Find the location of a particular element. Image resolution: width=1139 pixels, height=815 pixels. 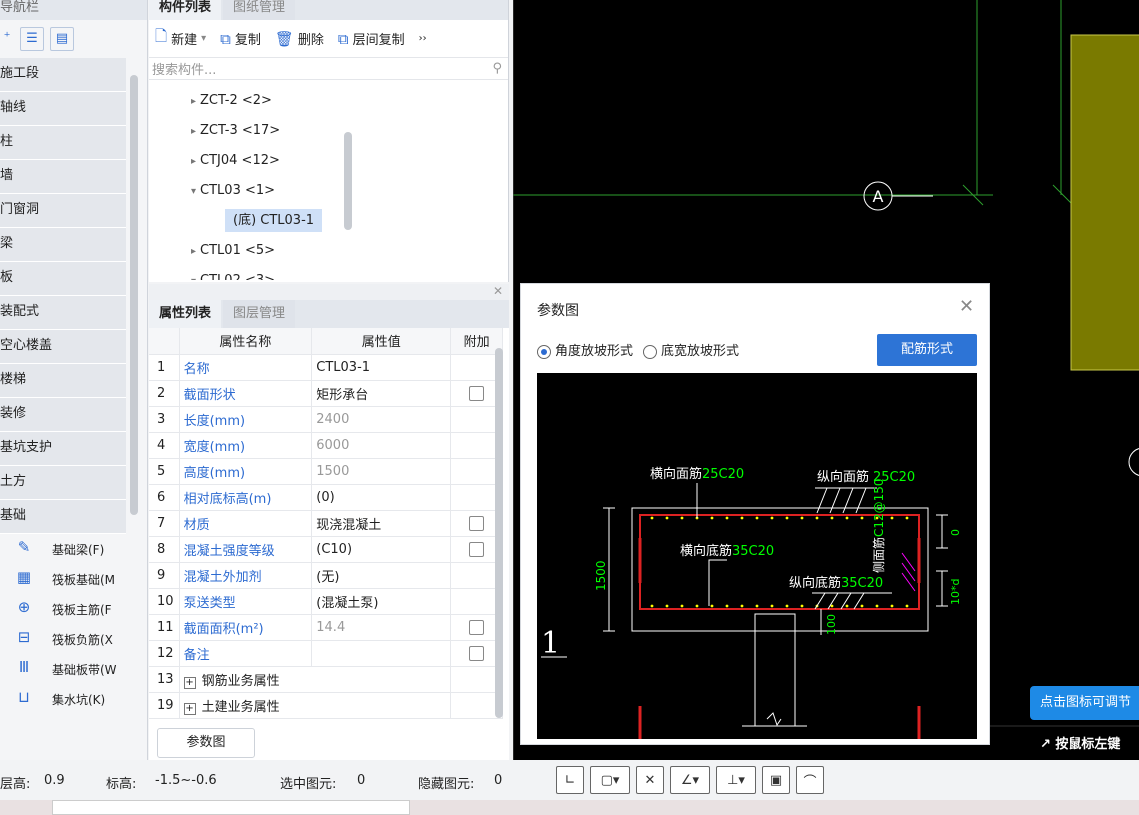

nav-group-item: 楼梯 is located at coordinates (63, 381).